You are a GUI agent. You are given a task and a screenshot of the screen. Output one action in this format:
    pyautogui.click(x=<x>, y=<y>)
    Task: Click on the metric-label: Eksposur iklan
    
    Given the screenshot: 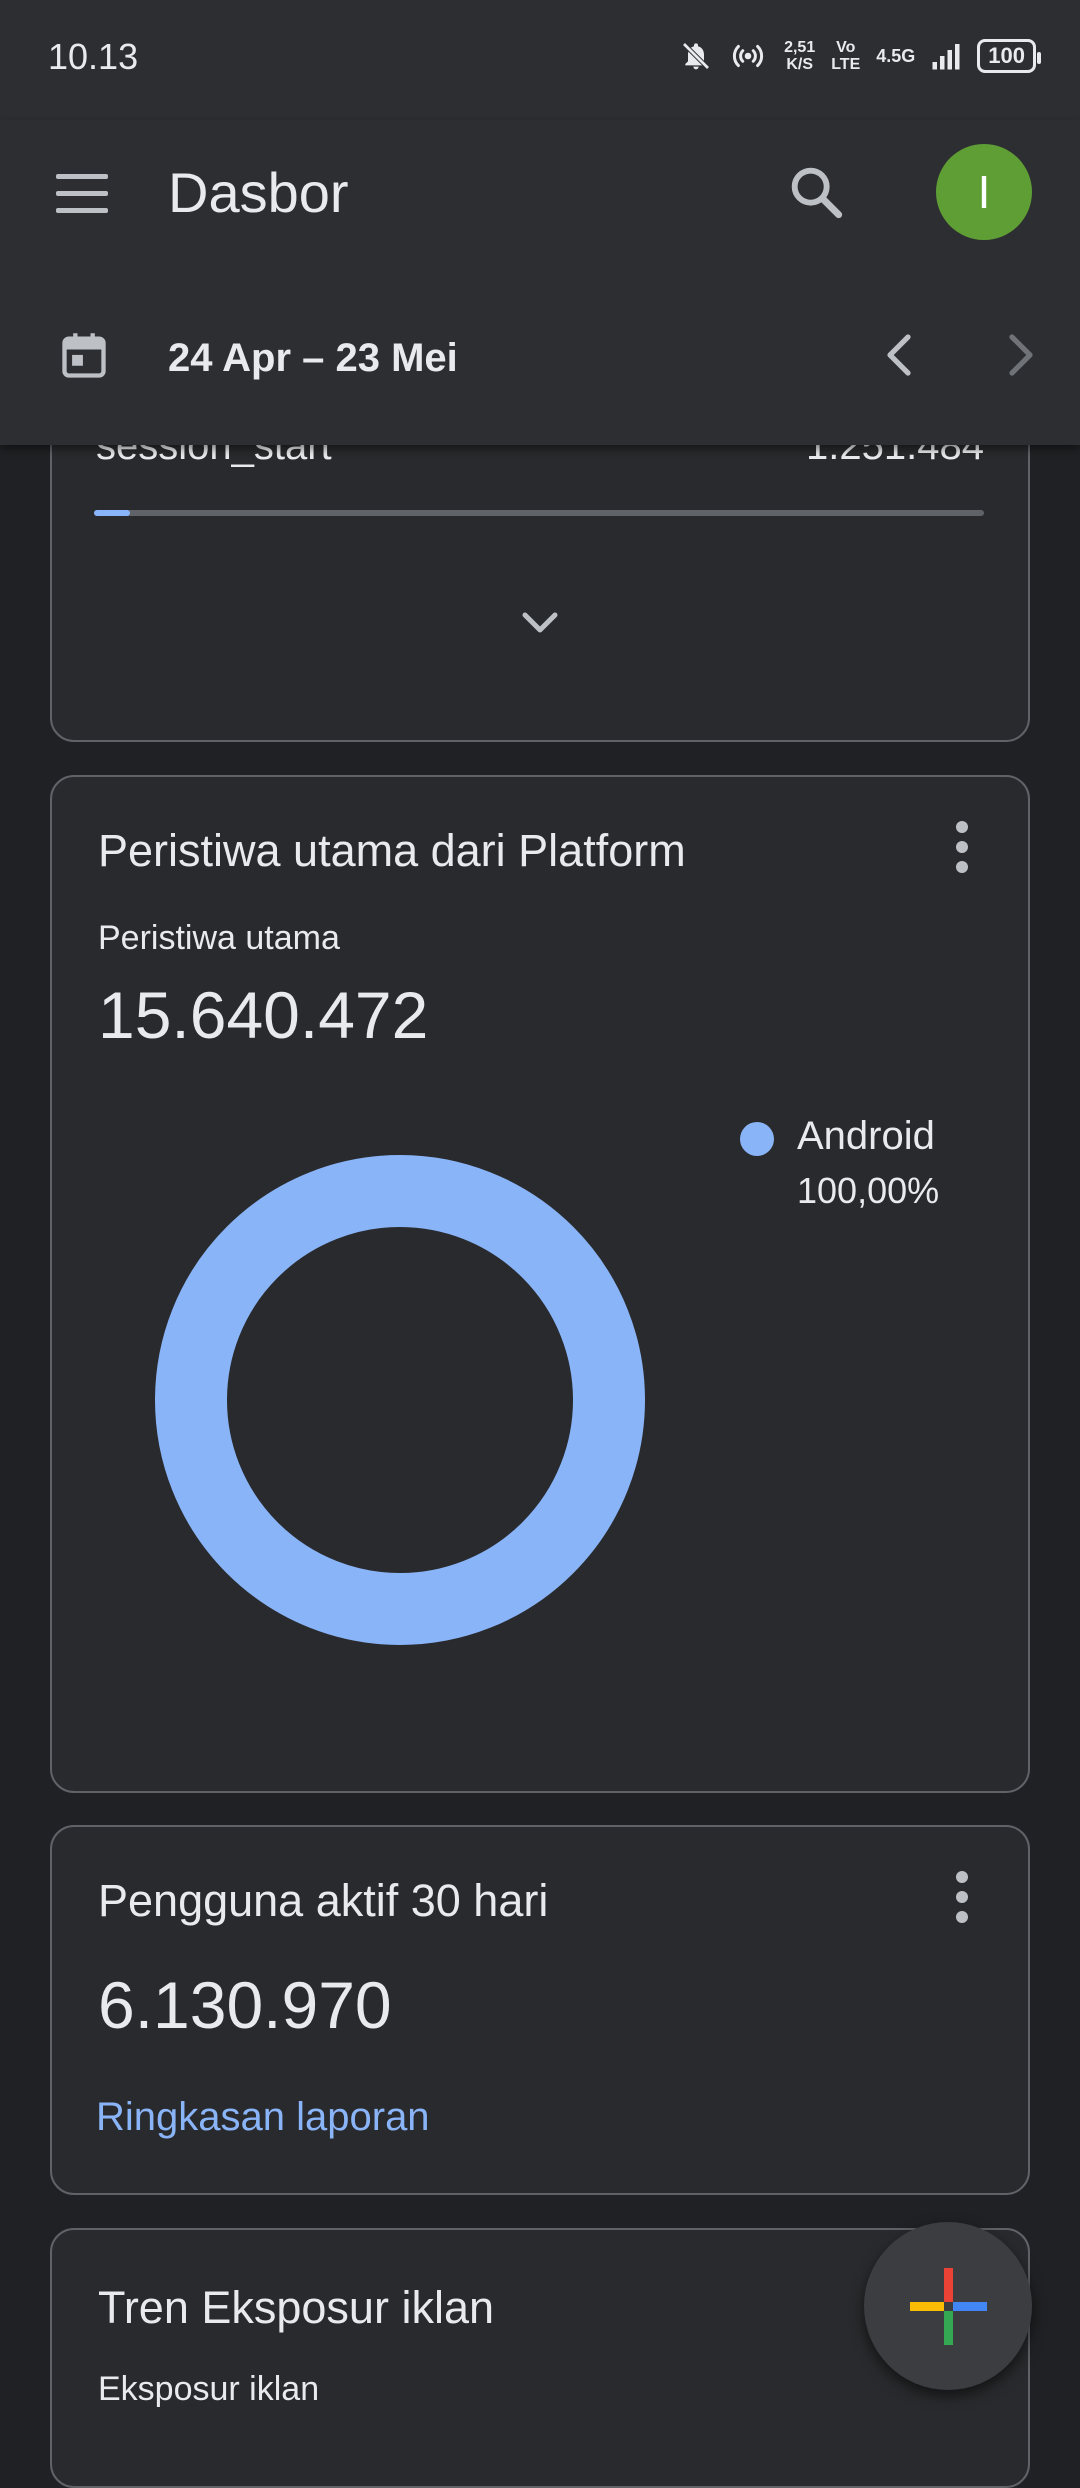 What is the action you would take?
    pyautogui.click(x=209, y=2389)
    